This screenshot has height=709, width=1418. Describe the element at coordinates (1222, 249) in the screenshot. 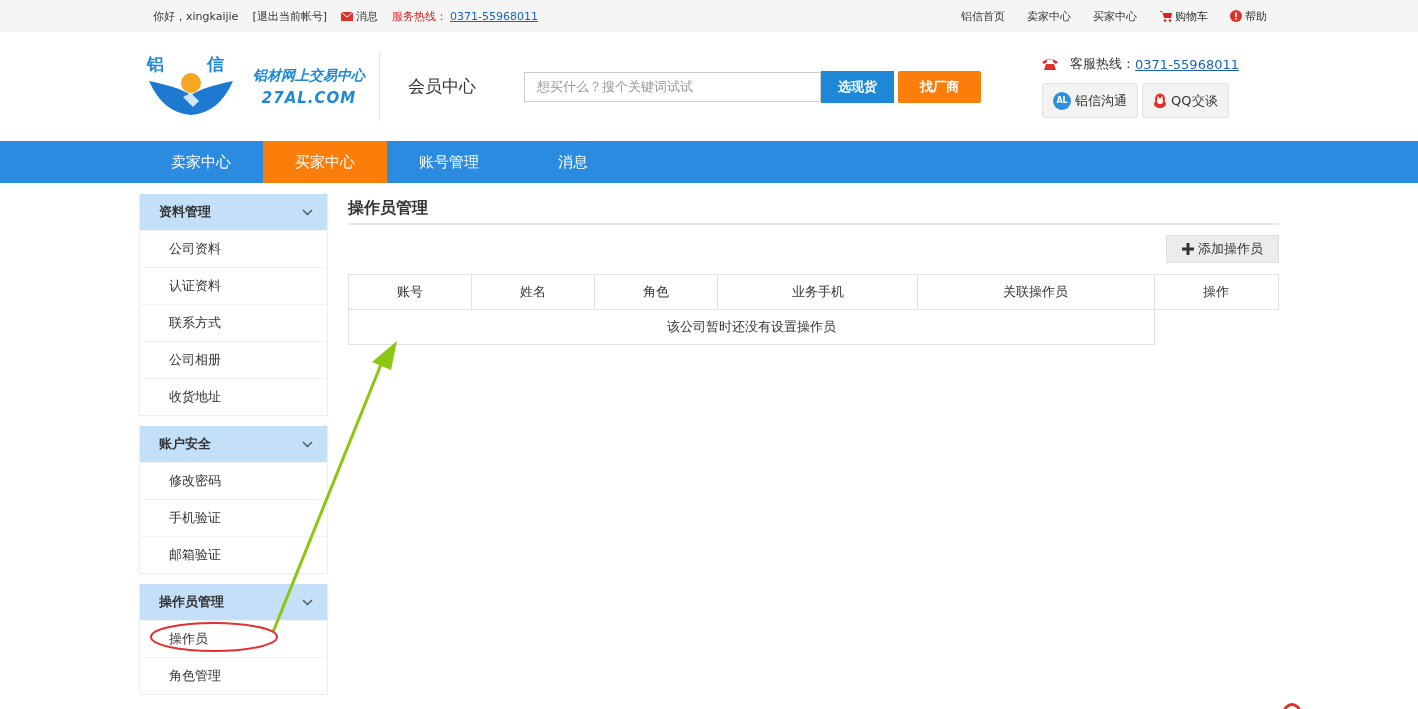

I see `add-operator-button: 添加操作员` at that location.